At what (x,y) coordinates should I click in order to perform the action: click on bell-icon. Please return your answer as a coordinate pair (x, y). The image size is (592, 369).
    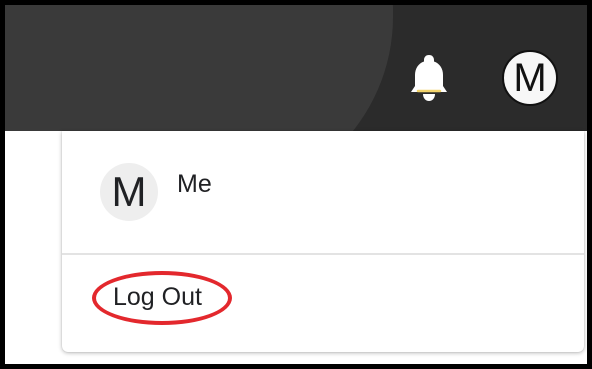
    Looking at the image, I should click on (429, 78).